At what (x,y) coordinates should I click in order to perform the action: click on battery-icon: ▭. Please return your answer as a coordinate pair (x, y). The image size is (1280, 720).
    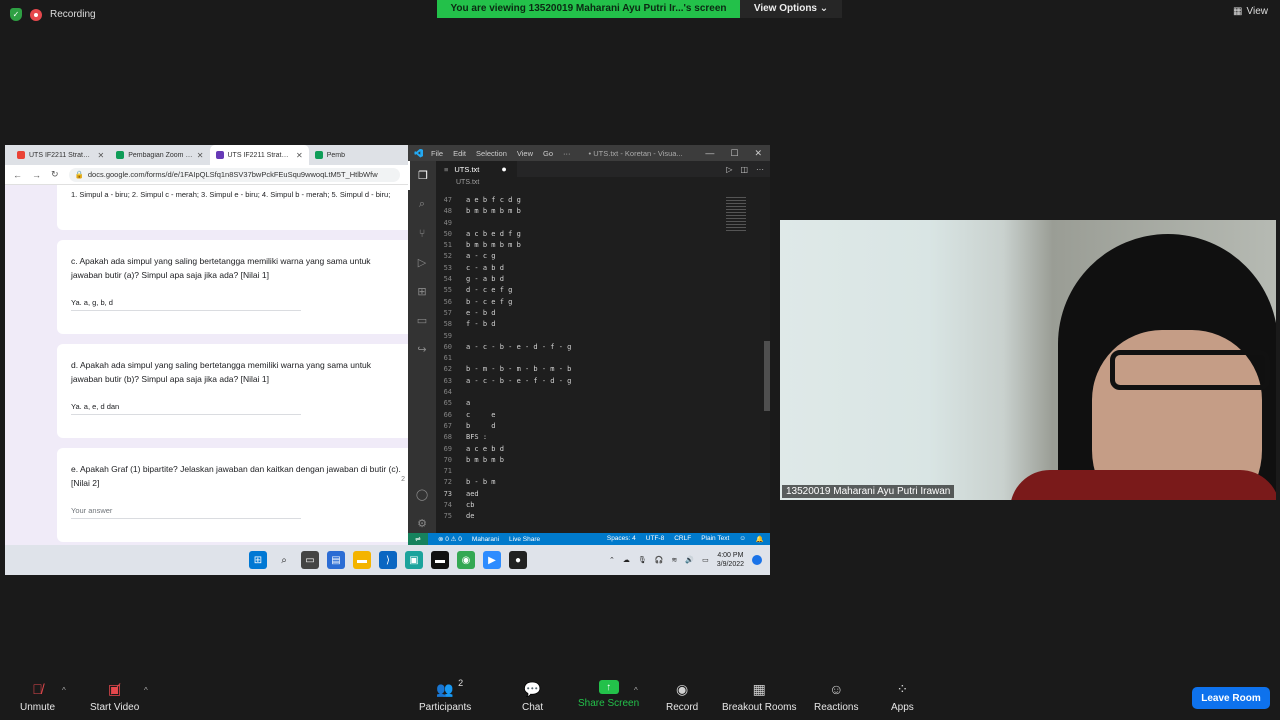
    Looking at the image, I should click on (705, 560).